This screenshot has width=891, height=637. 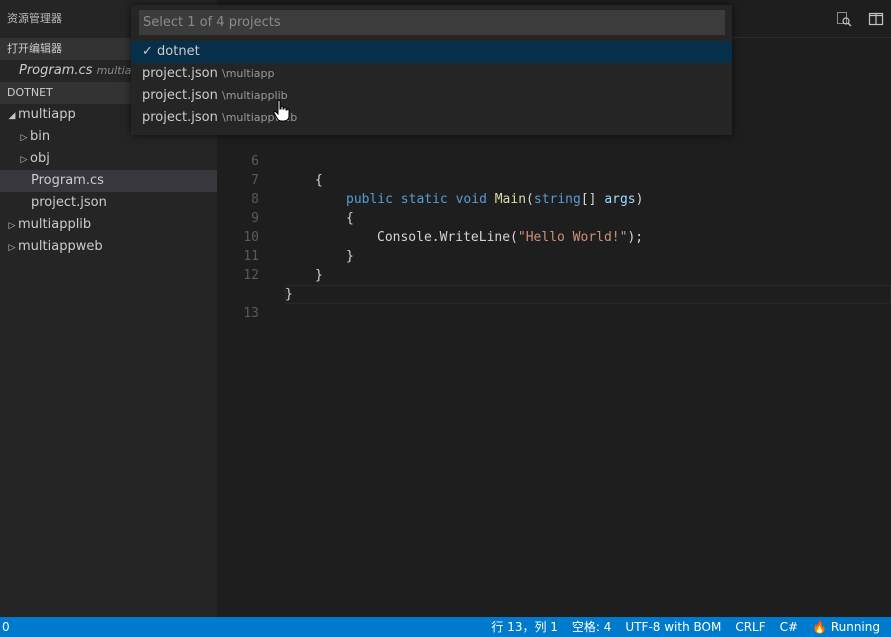 I want to click on current-line-highlight, so click(x=588, y=294).